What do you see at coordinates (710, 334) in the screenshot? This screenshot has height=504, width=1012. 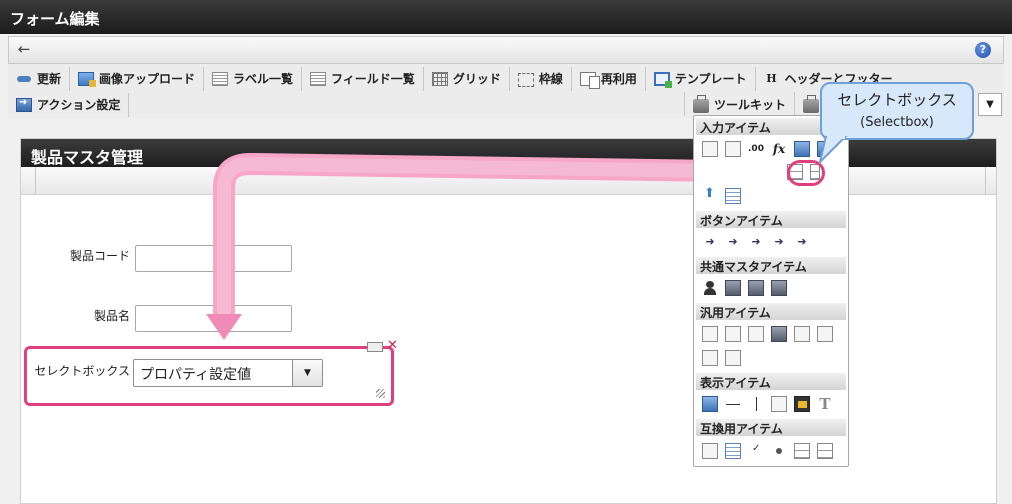 I see `hidden-field-icon` at bounding box center [710, 334].